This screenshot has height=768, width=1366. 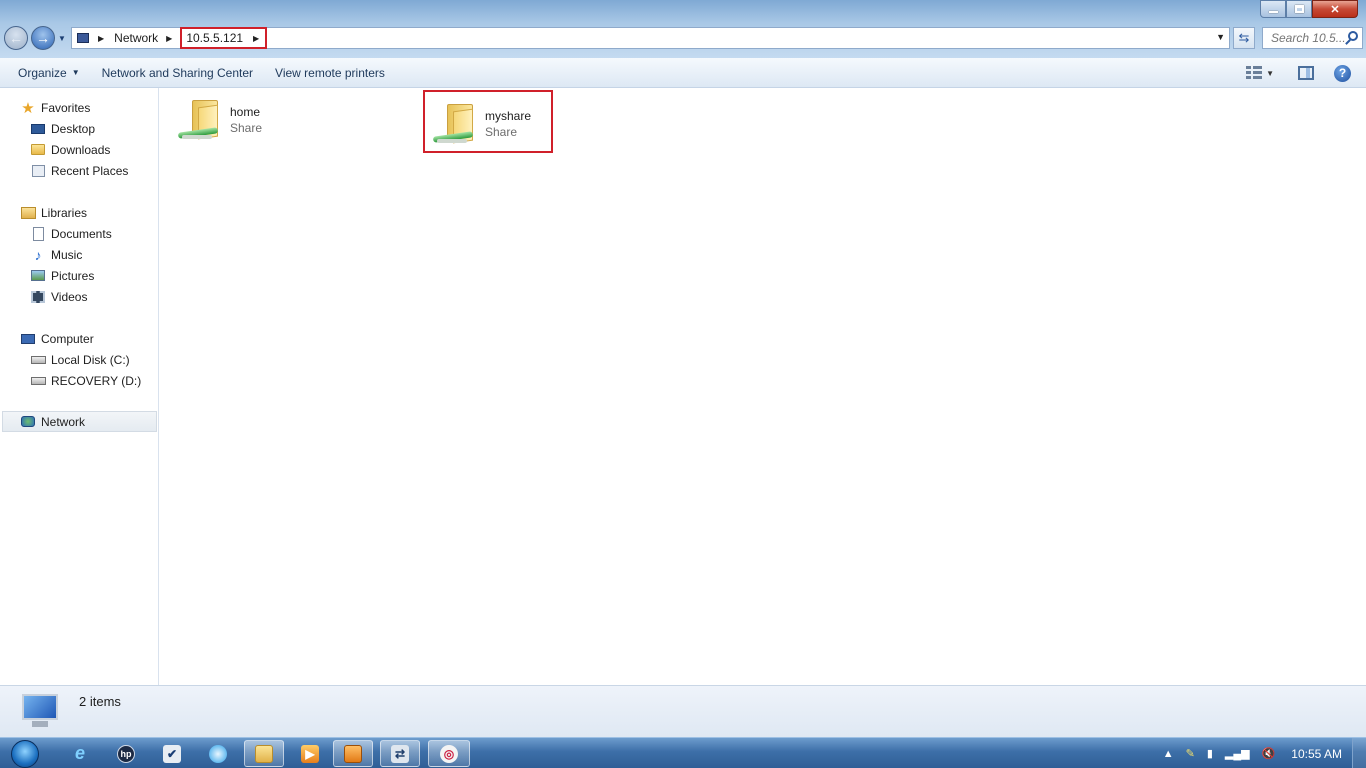 What do you see at coordinates (66, 107) in the screenshot?
I see `nav-favorites-label: Favorites` at bounding box center [66, 107].